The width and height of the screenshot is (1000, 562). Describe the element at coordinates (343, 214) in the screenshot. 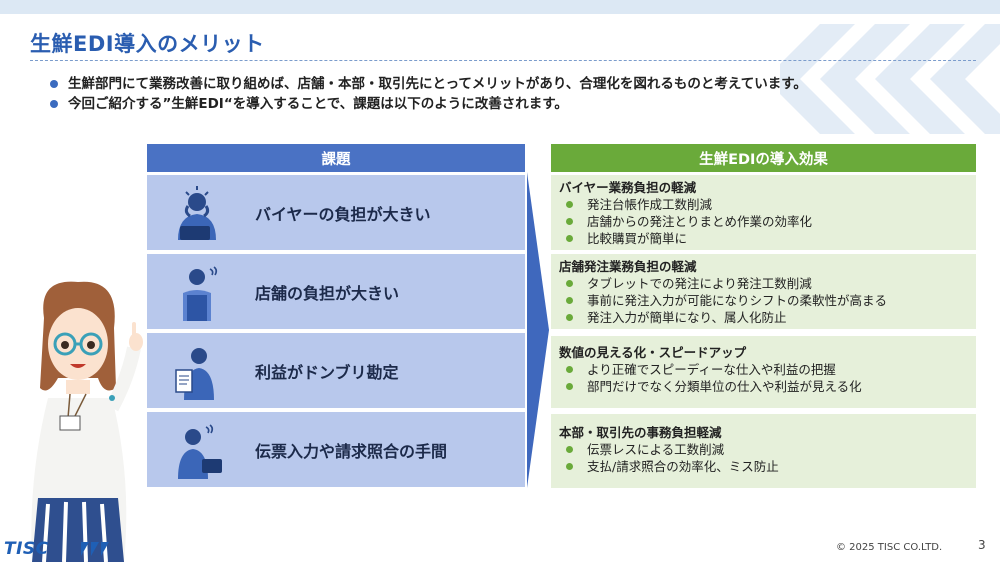

I see `issue-label: バイヤーの負担が大きい` at that location.